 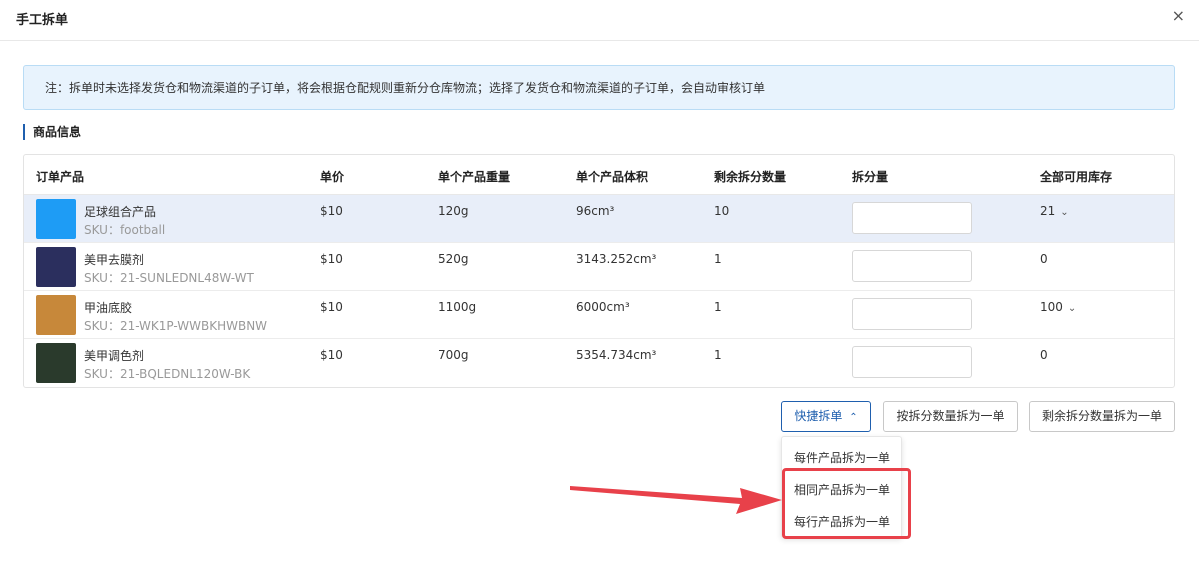 I want to click on unit-weight: 700g, so click(x=453, y=355).